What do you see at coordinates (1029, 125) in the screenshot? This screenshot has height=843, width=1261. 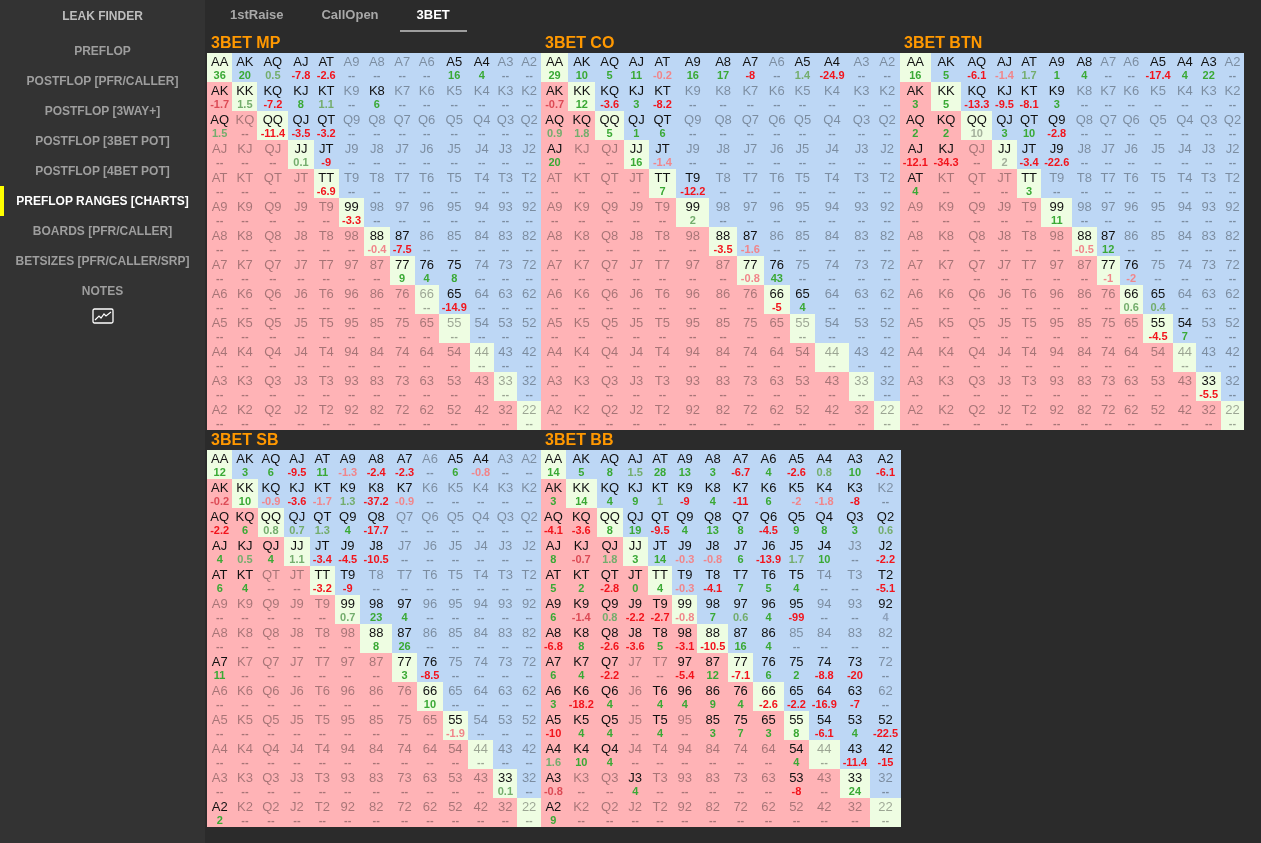 I see `range-cell: QT 10` at bounding box center [1029, 125].